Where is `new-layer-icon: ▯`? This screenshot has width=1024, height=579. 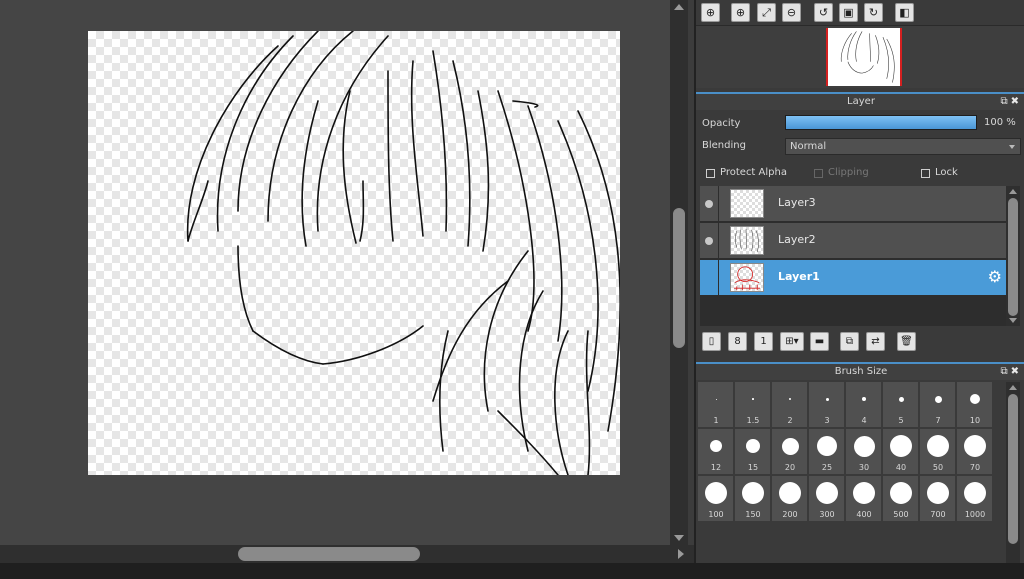
new-layer-icon: ▯ is located at coordinates (711, 341).